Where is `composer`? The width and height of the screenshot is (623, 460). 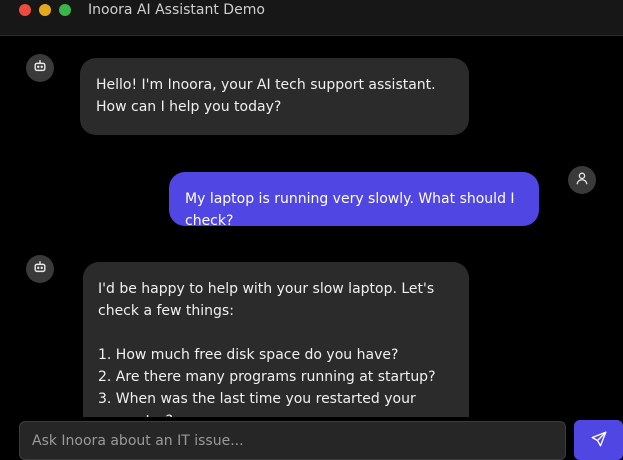
composer is located at coordinates (311, 438).